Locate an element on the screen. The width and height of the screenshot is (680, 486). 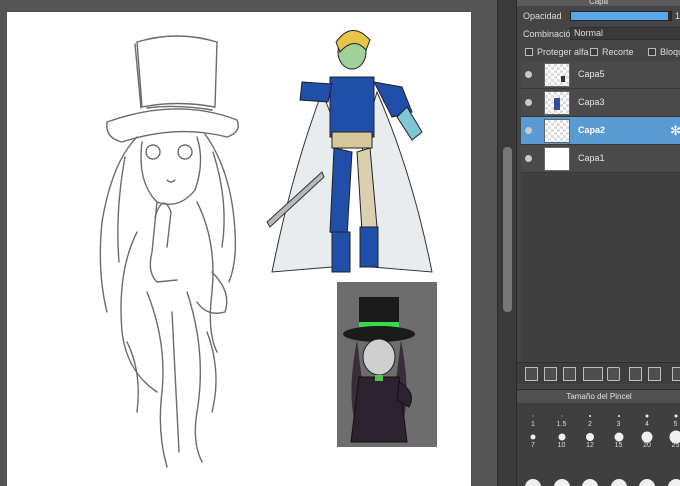
brush-size-label: 5 is located at coordinates (675, 424).